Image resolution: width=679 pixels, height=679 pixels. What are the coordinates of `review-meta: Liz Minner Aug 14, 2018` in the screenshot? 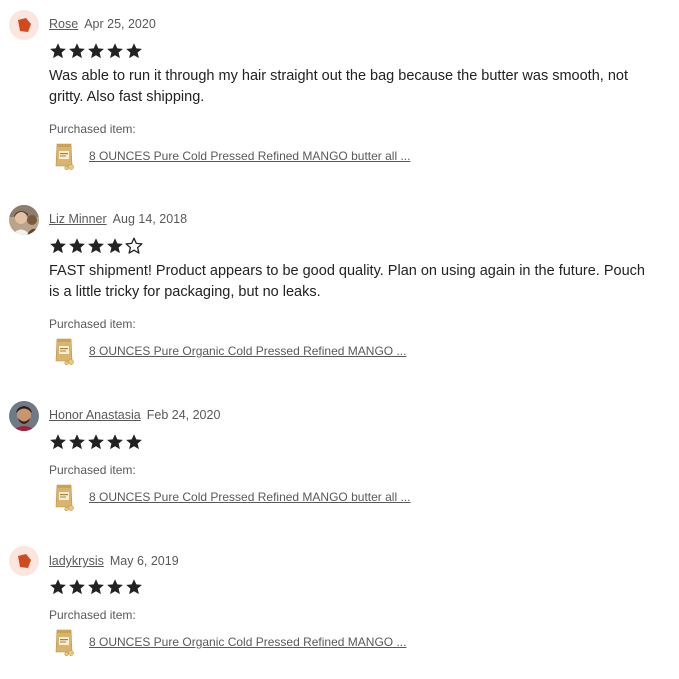 It's located at (118, 219).